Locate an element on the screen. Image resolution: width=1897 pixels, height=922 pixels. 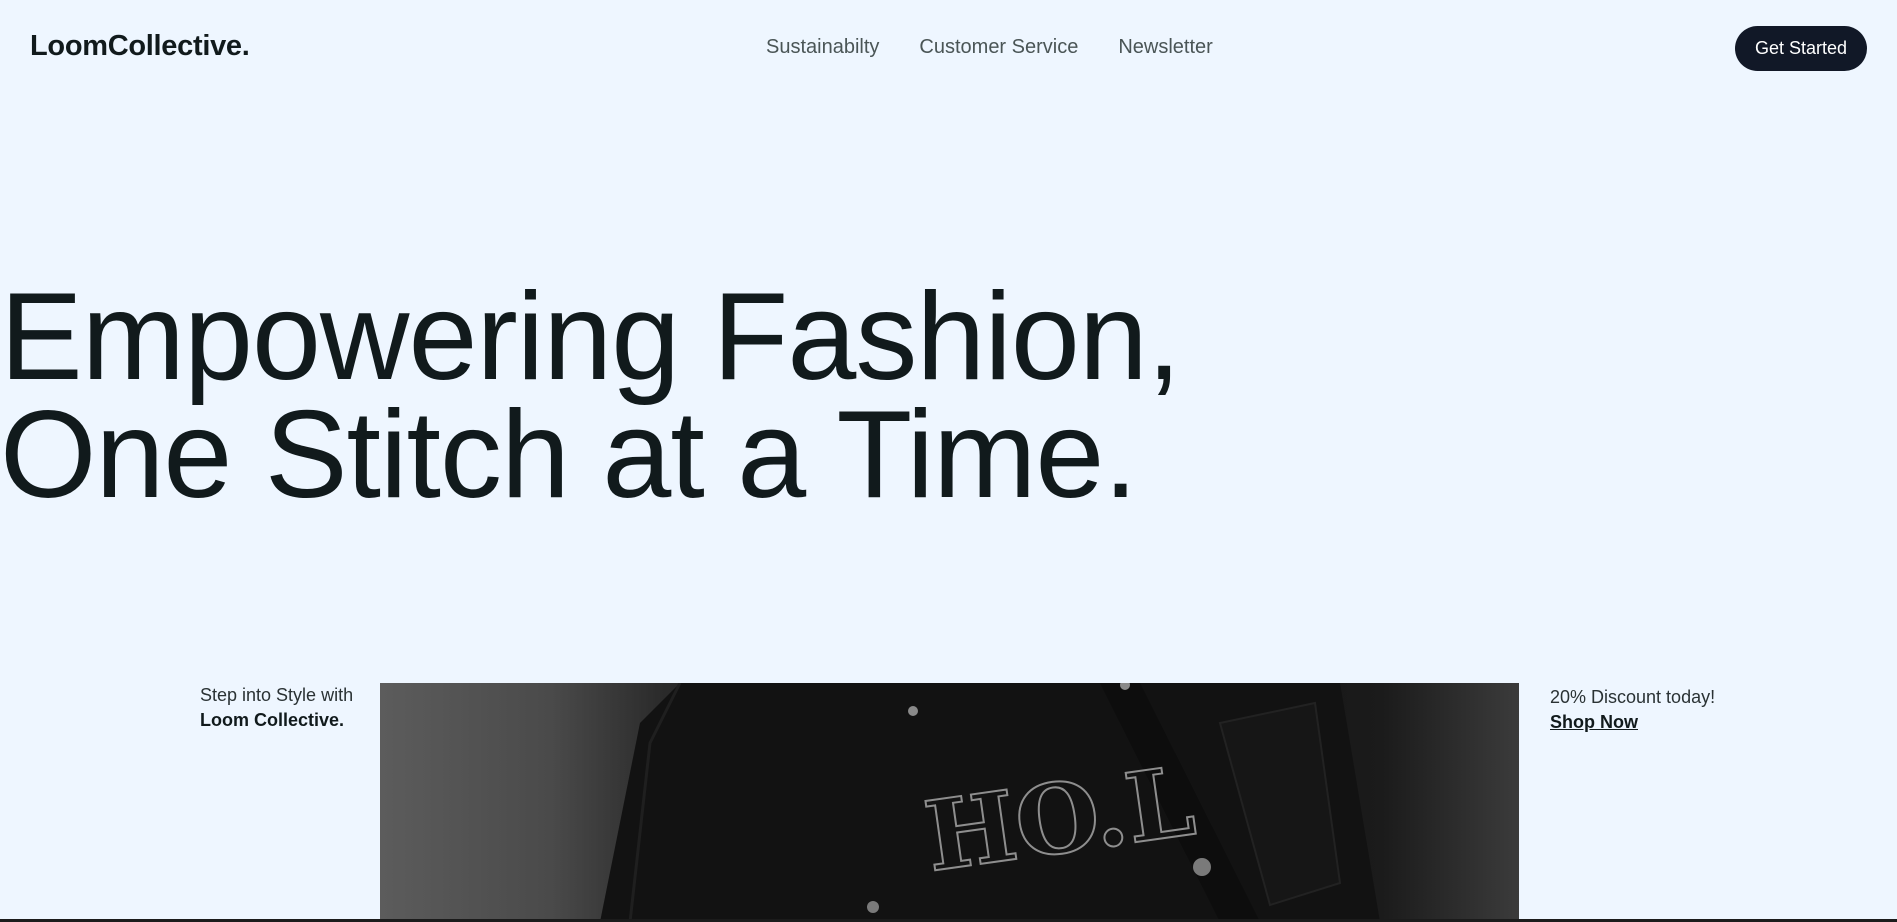
promo-left-brand: Loom Collective. is located at coordinates (272, 720).